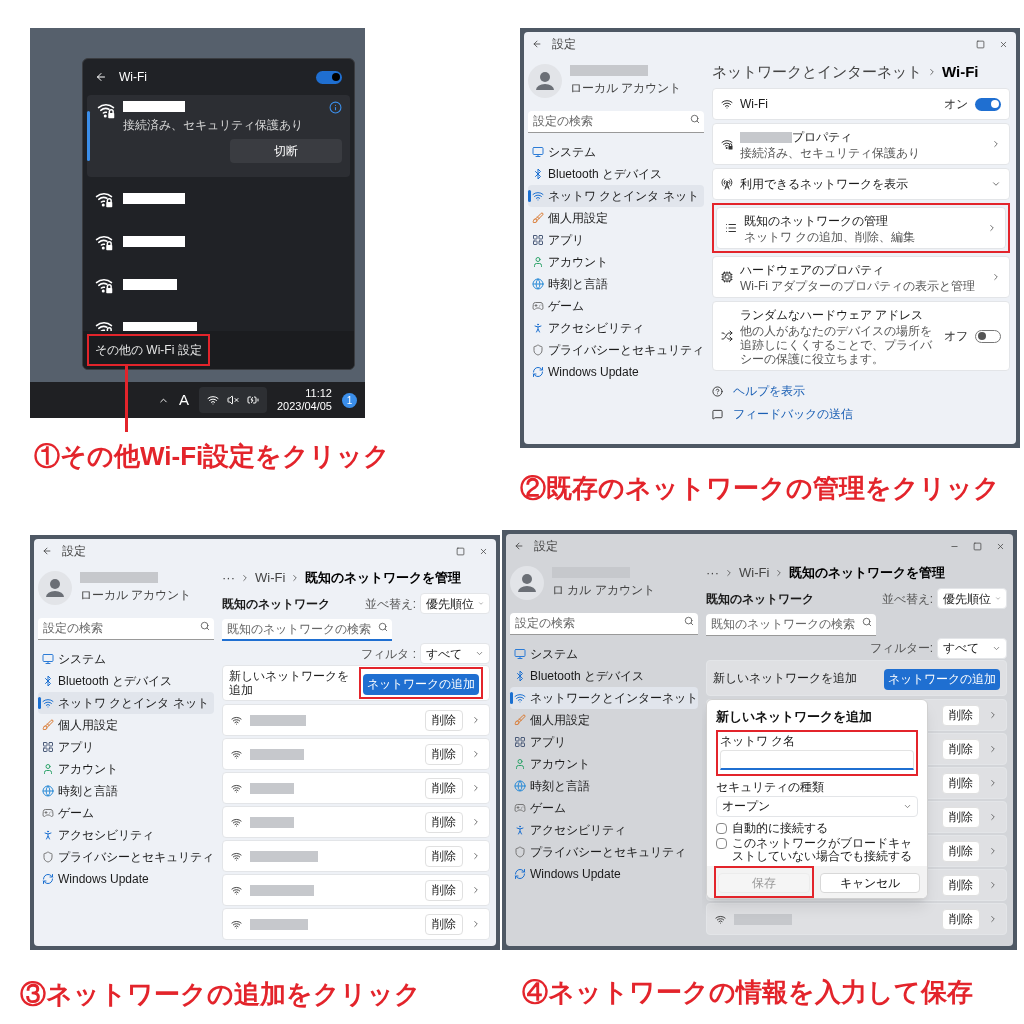  What do you see at coordinates (286, 151) in the screenshot?
I see `disconnect-button: 切断` at bounding box center [286, 151].